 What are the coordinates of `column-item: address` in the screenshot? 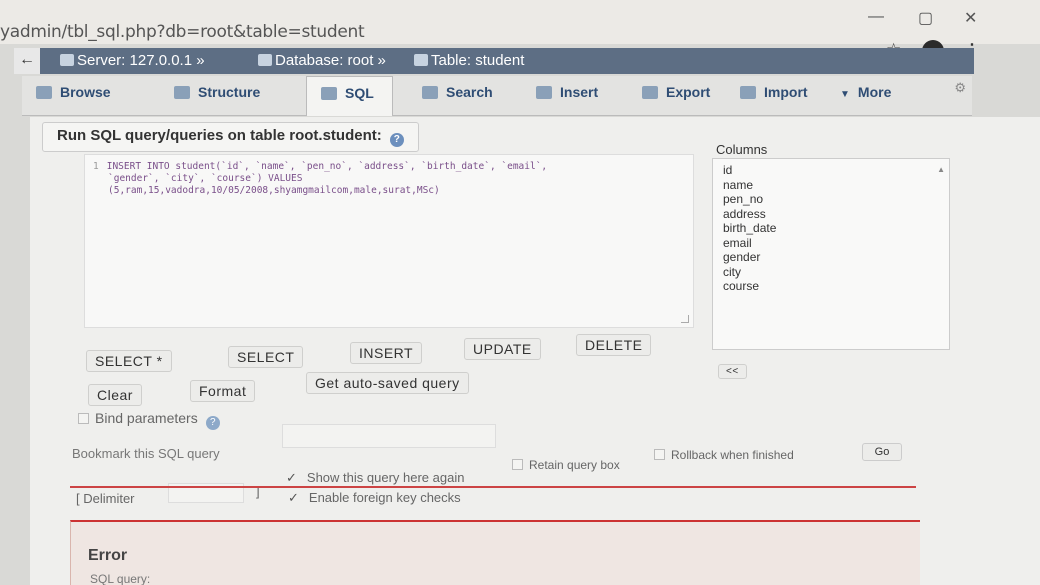 It's located at (831, 214).